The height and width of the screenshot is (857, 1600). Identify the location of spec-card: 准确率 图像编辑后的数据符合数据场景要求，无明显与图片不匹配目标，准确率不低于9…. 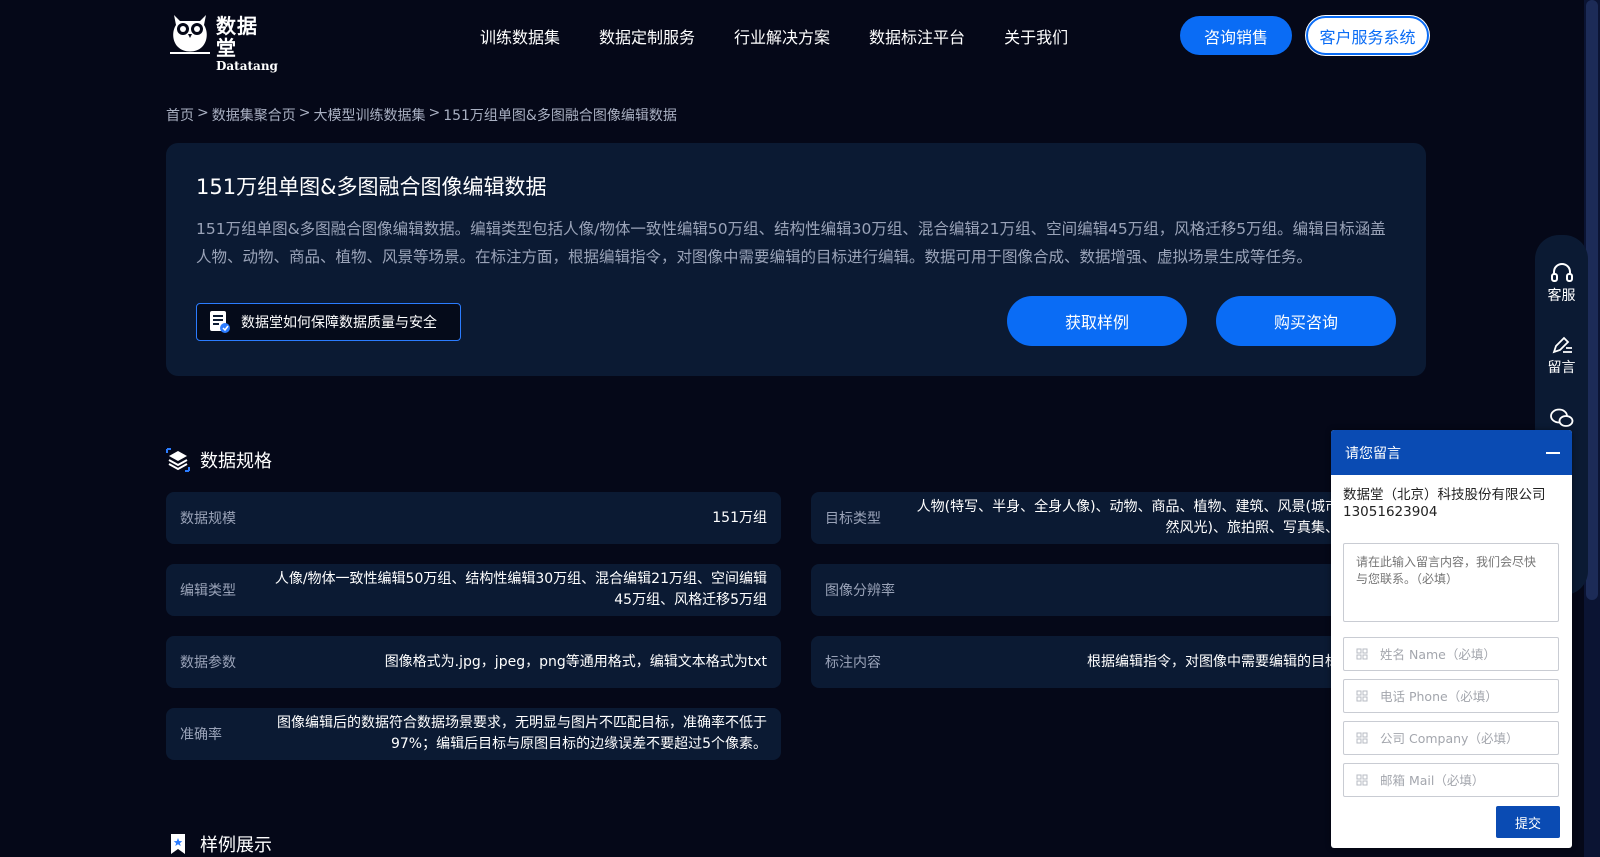
(473, 734).